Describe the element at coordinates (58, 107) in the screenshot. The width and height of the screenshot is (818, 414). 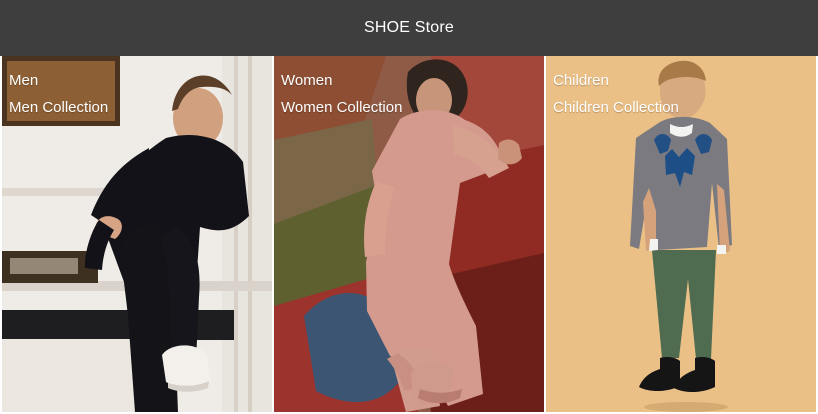
I see `men-collection-link: Men Collection` at that location.